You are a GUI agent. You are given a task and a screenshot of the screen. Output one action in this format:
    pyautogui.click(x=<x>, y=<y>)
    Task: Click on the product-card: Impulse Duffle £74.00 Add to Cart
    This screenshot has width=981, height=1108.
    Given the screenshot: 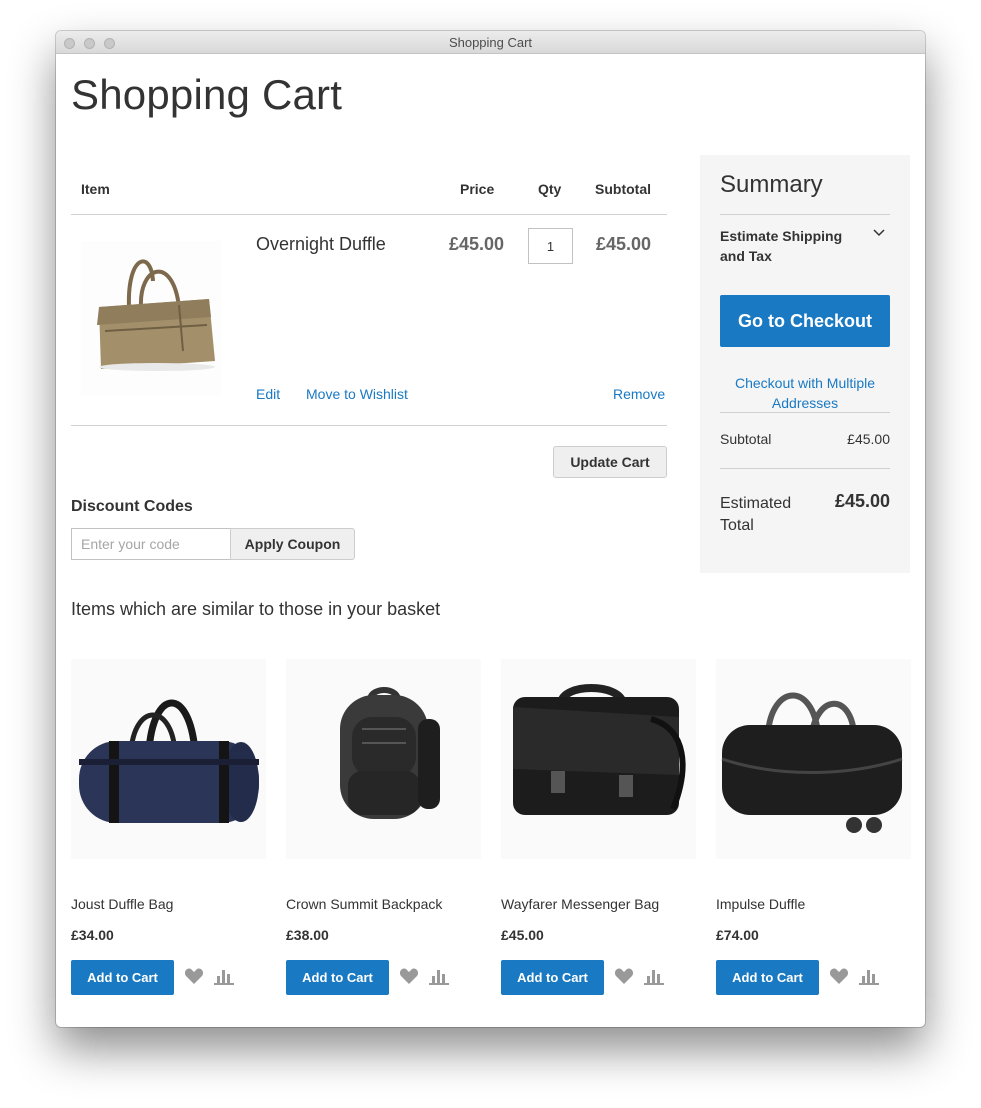 What is the action you would take?
    pyautogui.click(x=813, y=831)
    